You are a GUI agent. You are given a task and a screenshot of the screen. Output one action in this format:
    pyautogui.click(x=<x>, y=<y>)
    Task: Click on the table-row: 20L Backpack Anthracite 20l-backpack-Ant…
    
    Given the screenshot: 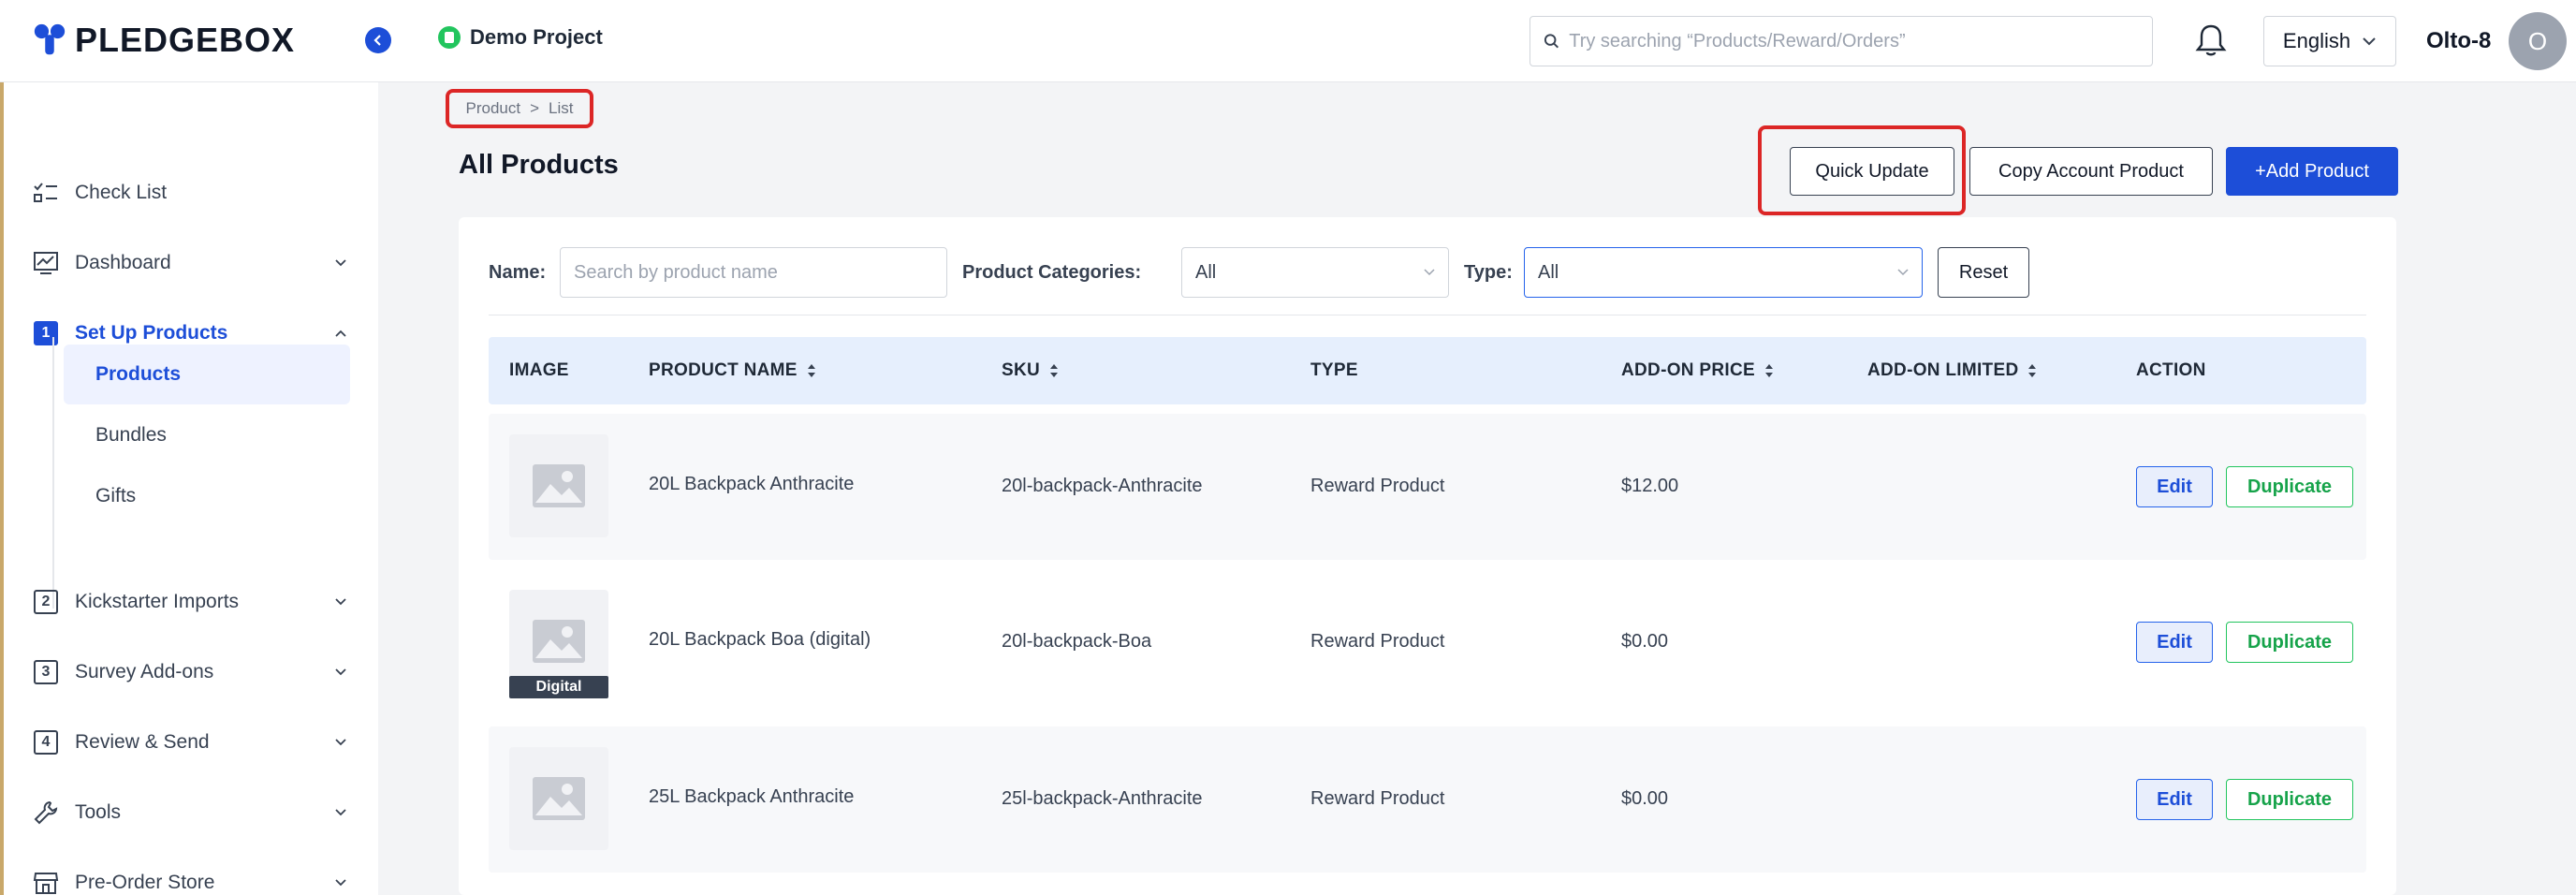 What is the action you would take?
    pyautogui.click(x=1427, y=487)
    